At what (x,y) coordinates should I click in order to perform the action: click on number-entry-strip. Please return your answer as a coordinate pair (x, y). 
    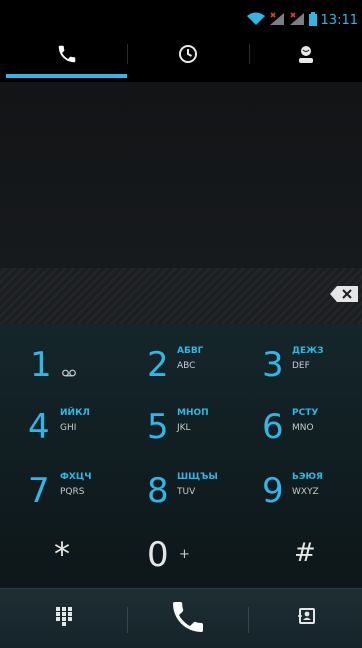
    Looking at the image, I should click on (181, 296).